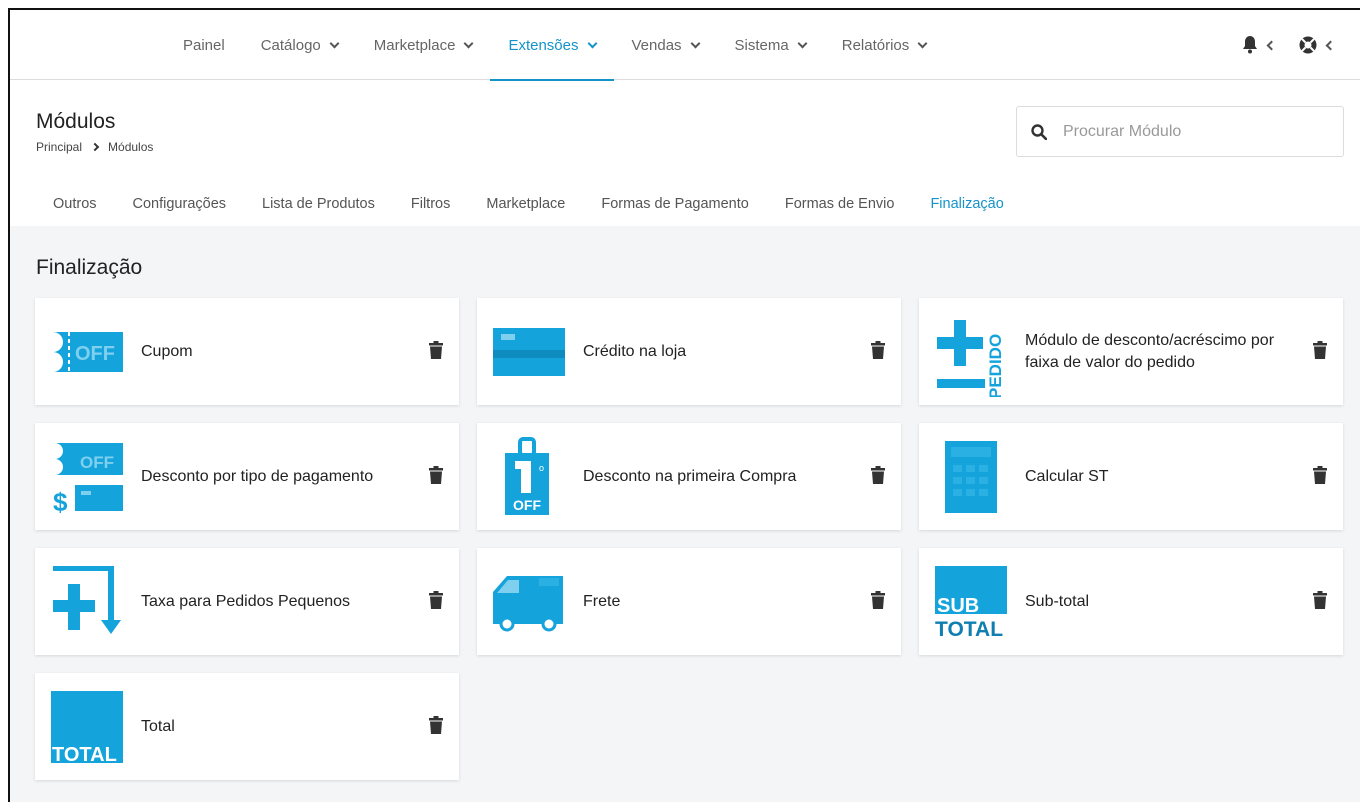  Describe the element at coordinates (840, 204) in the screenshot. I see `tab-formas-de-envio: Formas de Envio` at that location.